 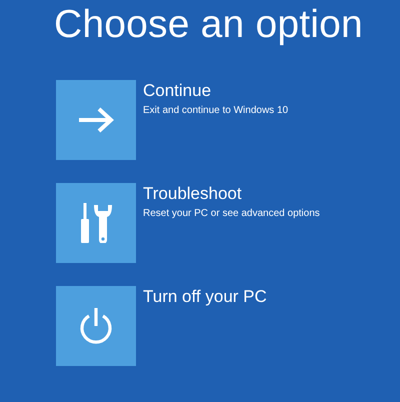 What do you see at coordinates (177, 91) in the screenshot?
I see `option-label: Continue` at bounding box center [177, 91].